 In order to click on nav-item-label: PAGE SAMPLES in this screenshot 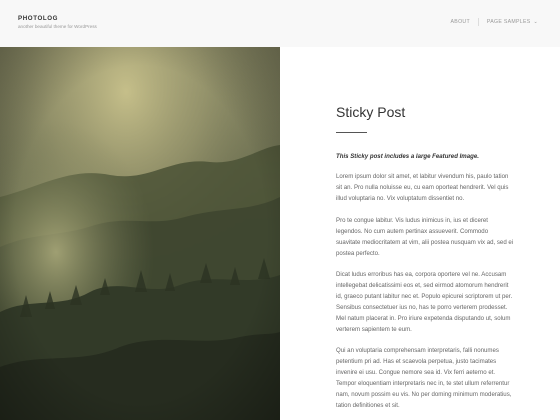, I will do `click(508, 22)`.